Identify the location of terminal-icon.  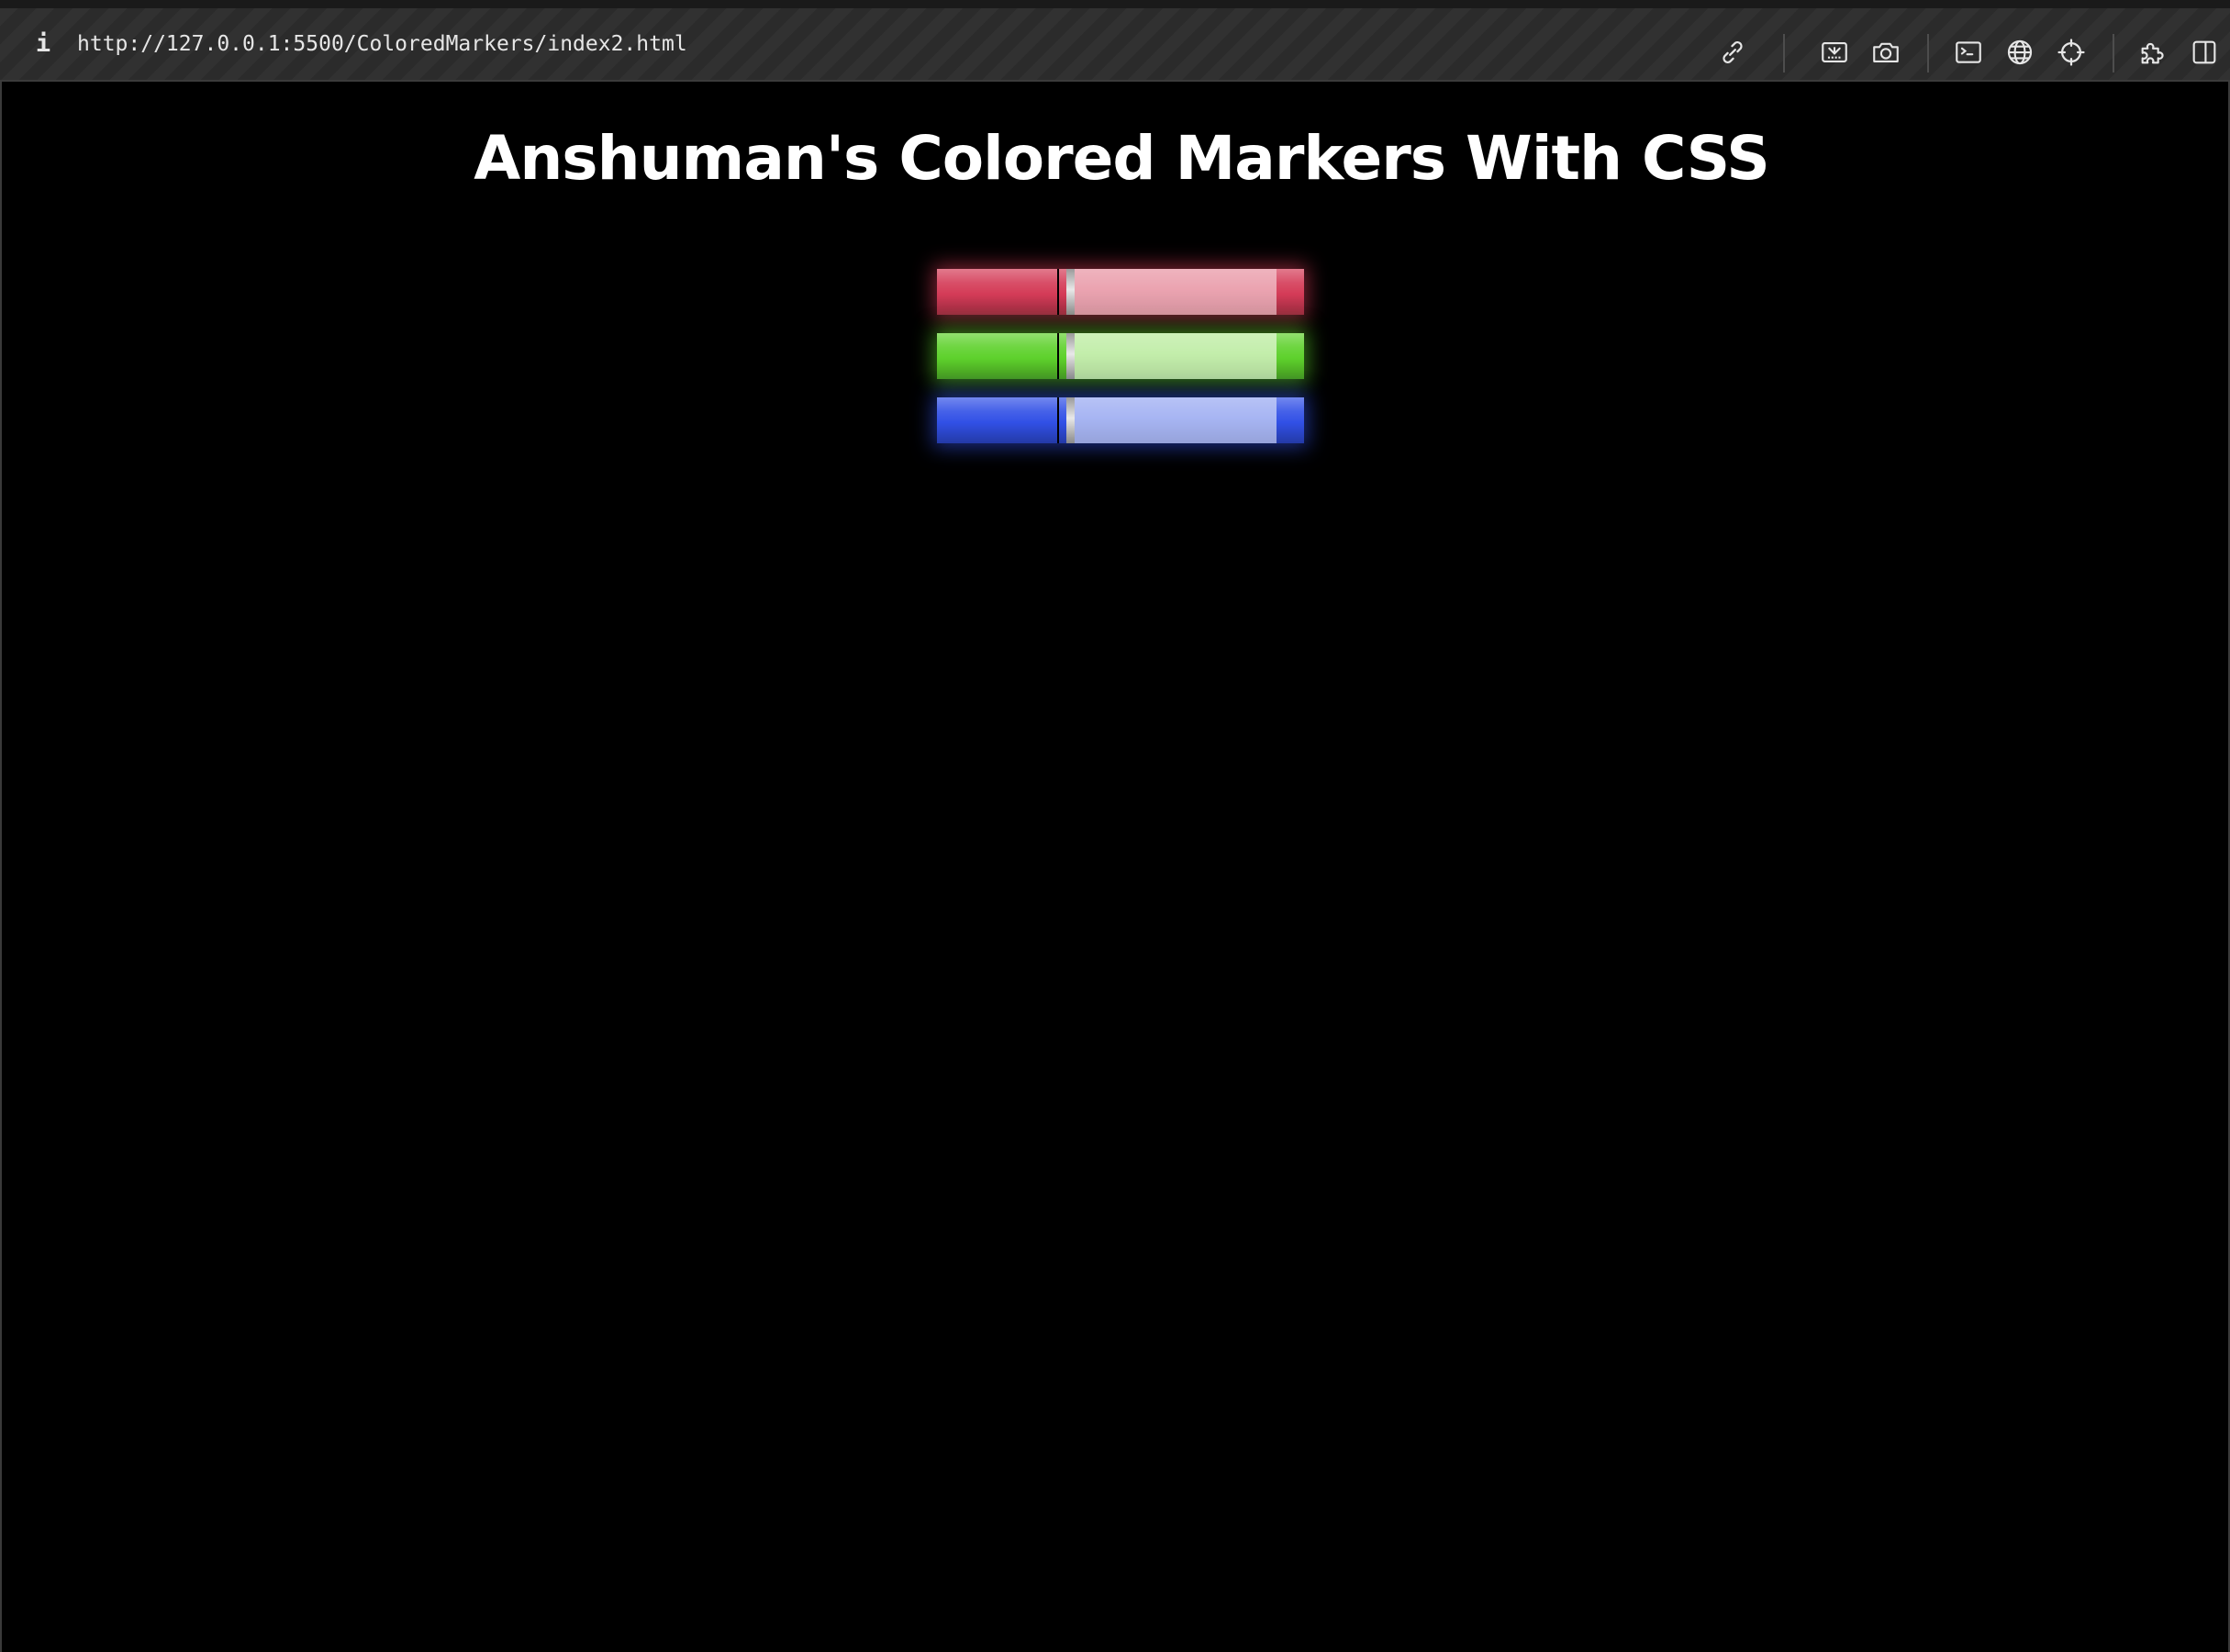
(1969, 53).